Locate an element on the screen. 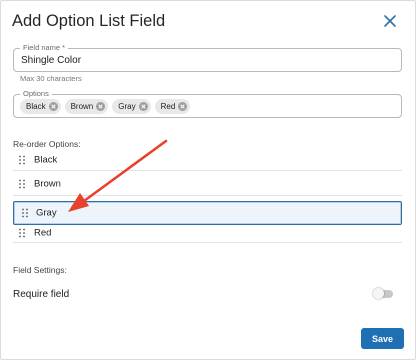 This screenshot has height=360, width=416. require-field-label: Require field is located at coordinates (41, 294).